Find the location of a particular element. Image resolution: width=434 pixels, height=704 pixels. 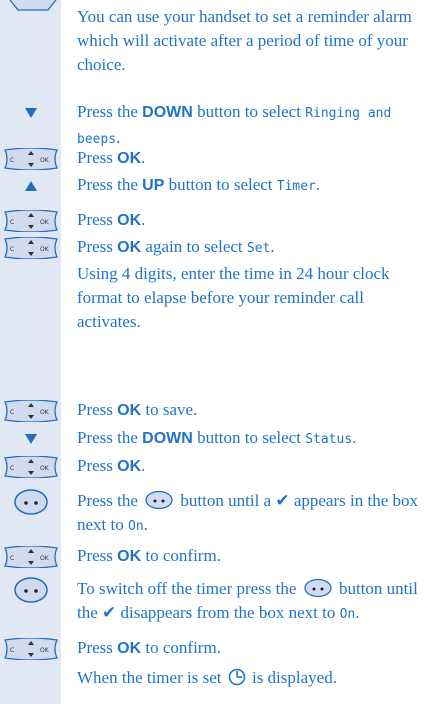

display-text: Timer is located at coordinates (296, 186).